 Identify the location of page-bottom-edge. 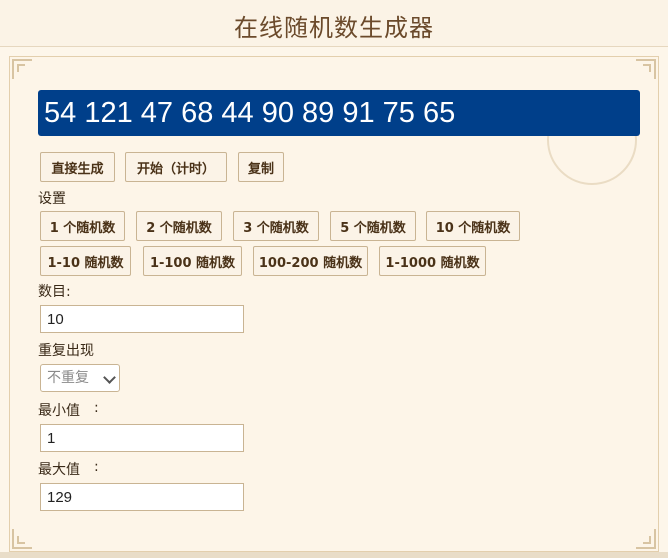
(334, 555).